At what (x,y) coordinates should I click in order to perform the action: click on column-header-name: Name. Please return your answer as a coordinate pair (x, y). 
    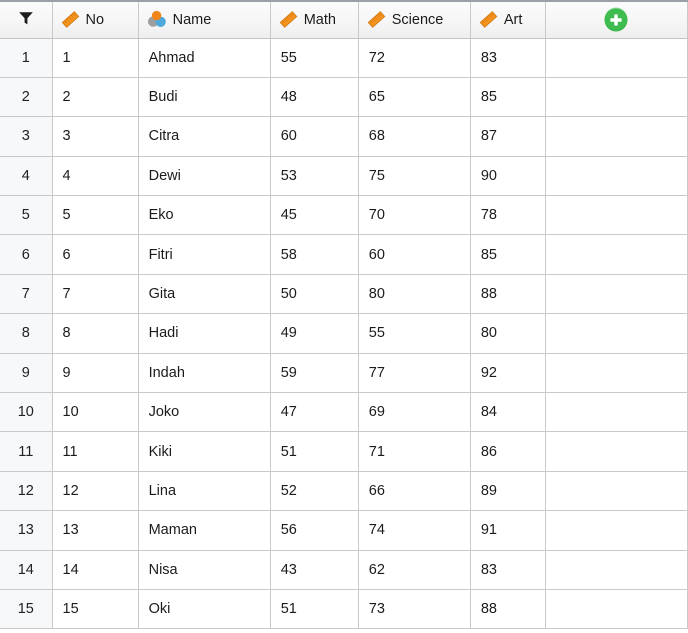
    Looking at the image, I should click on (204, 20).